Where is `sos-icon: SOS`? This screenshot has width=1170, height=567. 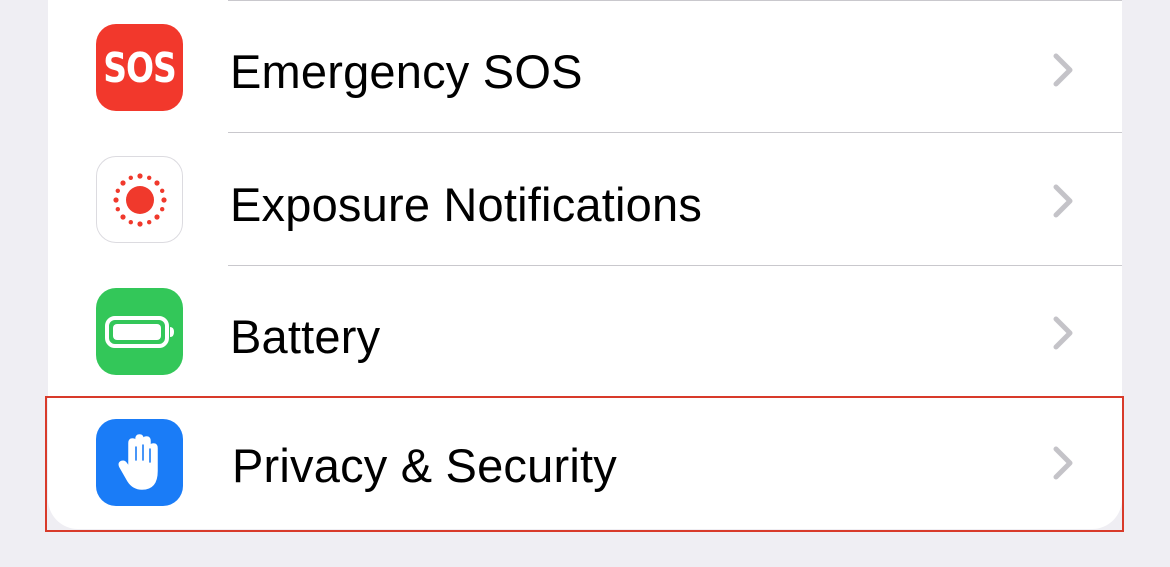 sos-icon: SOS is located at coordinates (139, 67).